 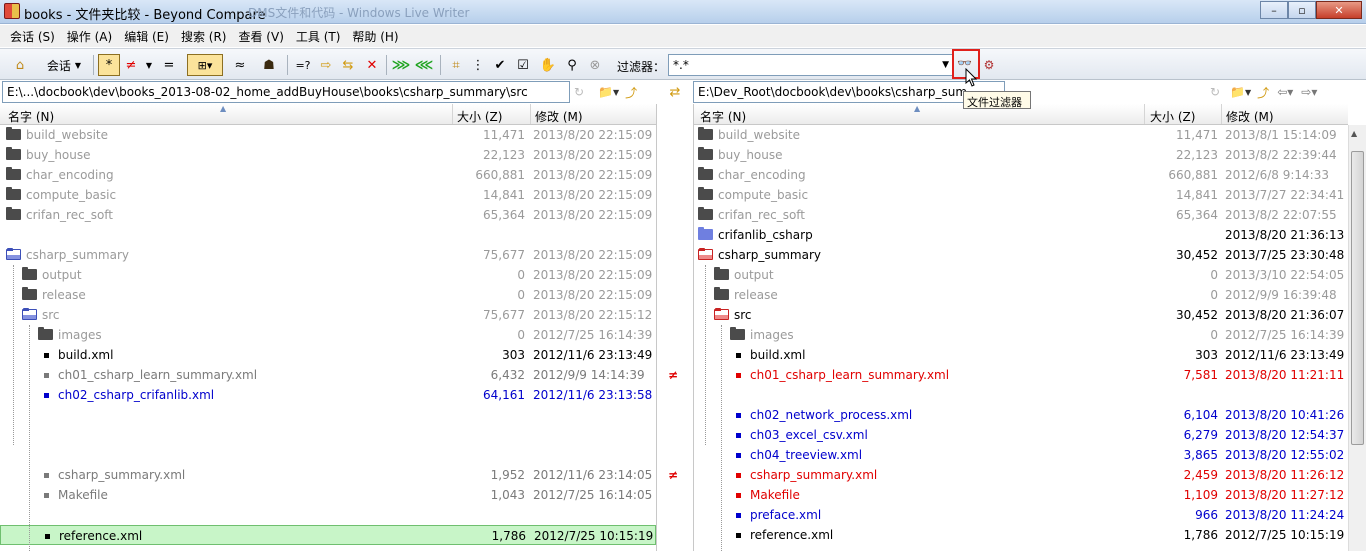 I want to click on folder-tree-icon: ⌗, so click(x=456, y=65).